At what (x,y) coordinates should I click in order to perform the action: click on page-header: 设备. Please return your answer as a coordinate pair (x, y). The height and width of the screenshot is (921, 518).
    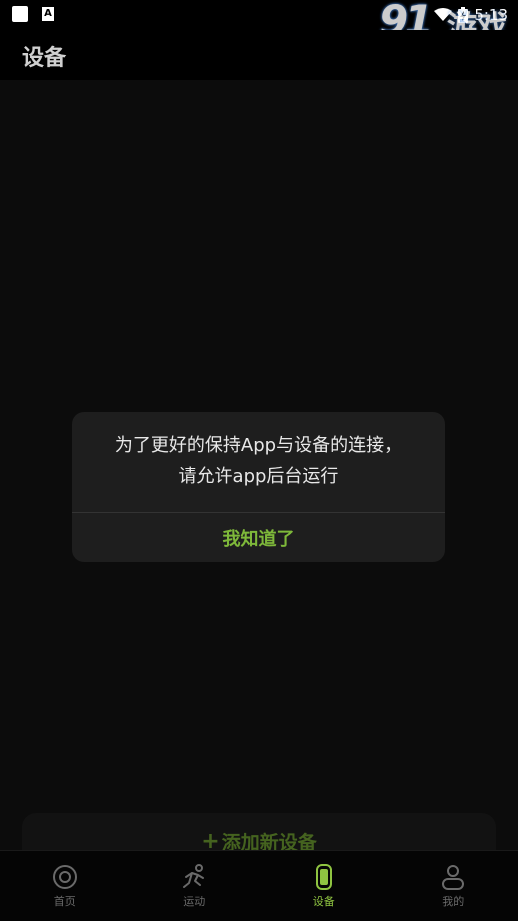
    Looking at the image, I should click on (259, 55).